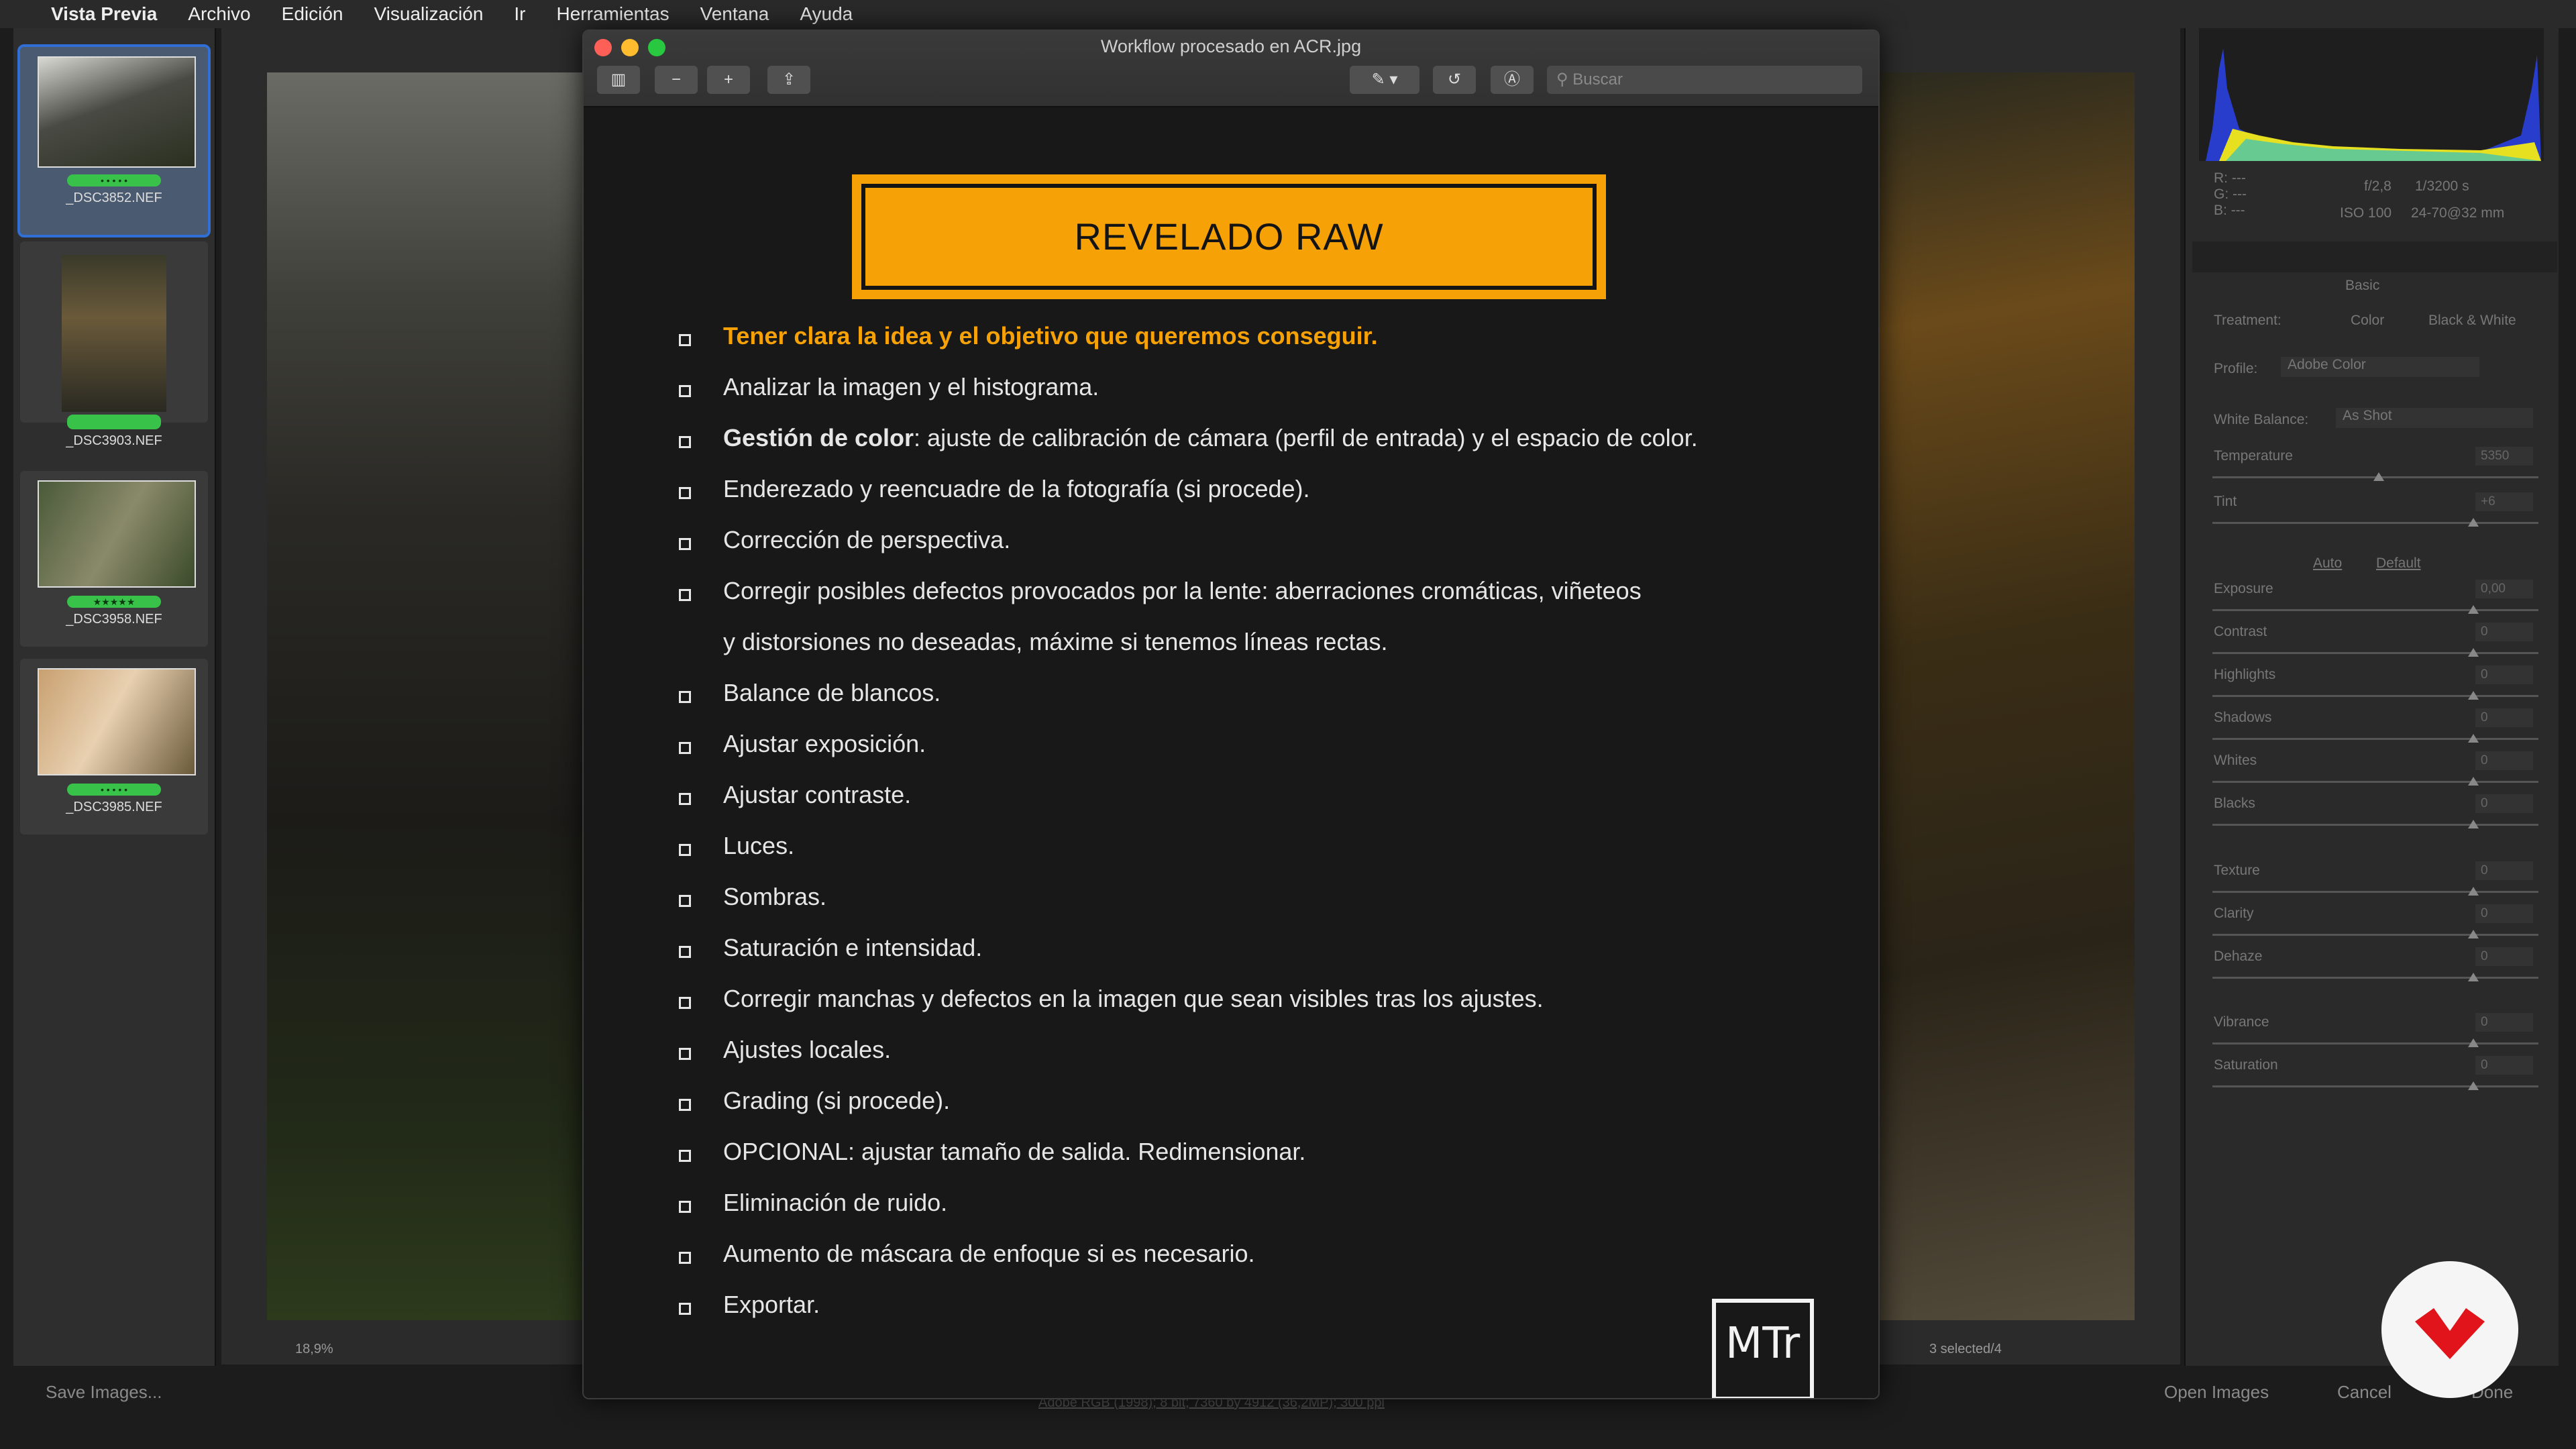 This screenshot has height=1449, width=2576. Describe the element at coordinates (2504, 501) in the screenshot. I see `slider-value-field: +6` at that location.